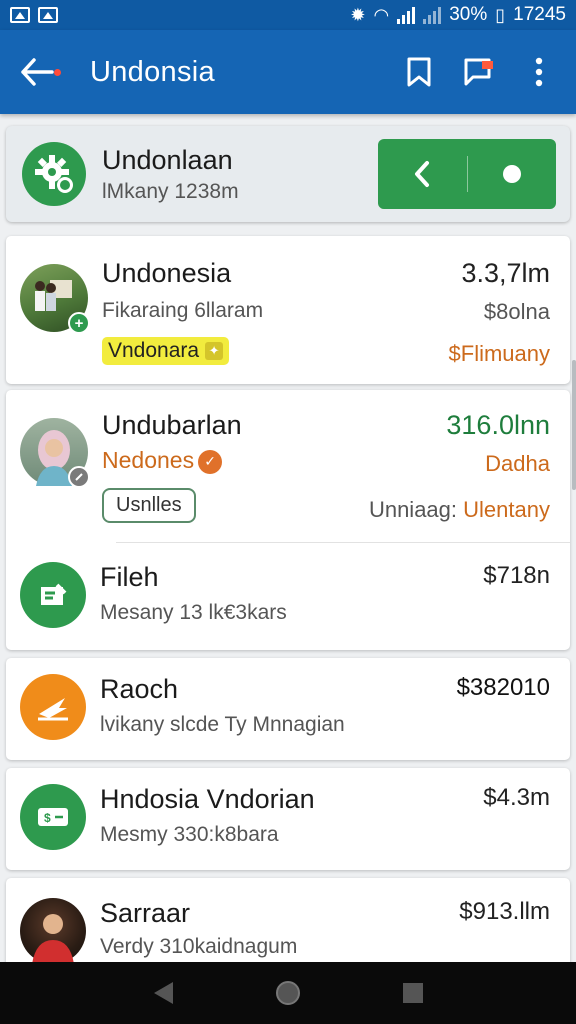 This screenshot has height=1024, width=576. What do you see at coordinates (468, 14) in the screenshot?
I see `battery-percent: 30%` at bounding box center [468, 14].